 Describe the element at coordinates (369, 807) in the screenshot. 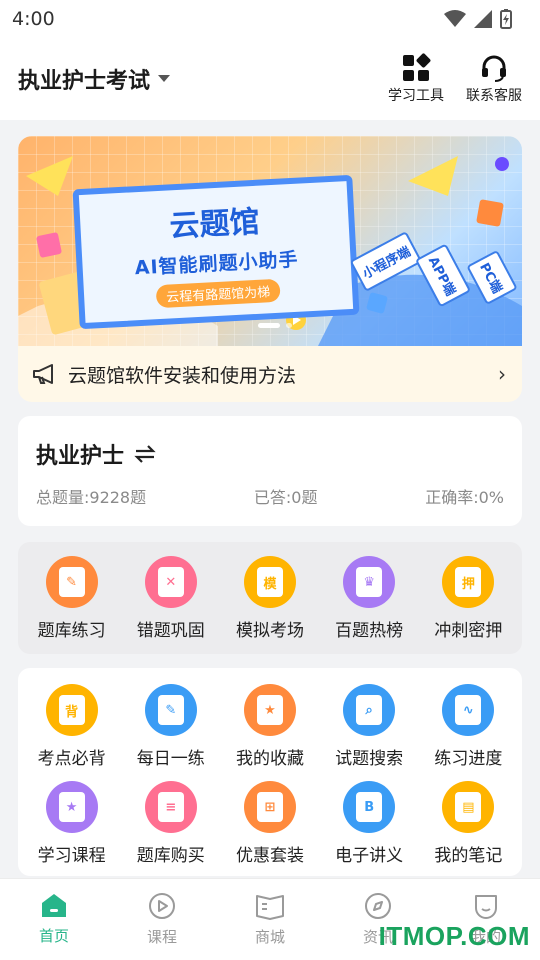

I see `tool-icon: B` at that location.